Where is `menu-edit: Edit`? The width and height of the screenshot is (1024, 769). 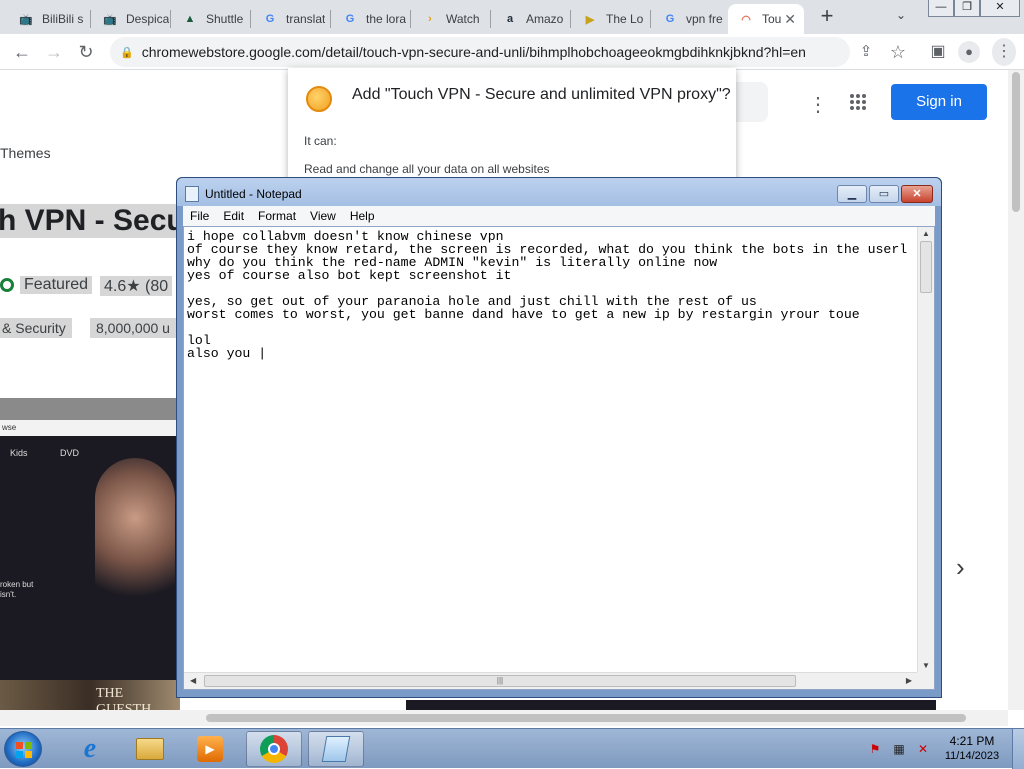
menu-edit: Edit is located at coordinates (233, 216).